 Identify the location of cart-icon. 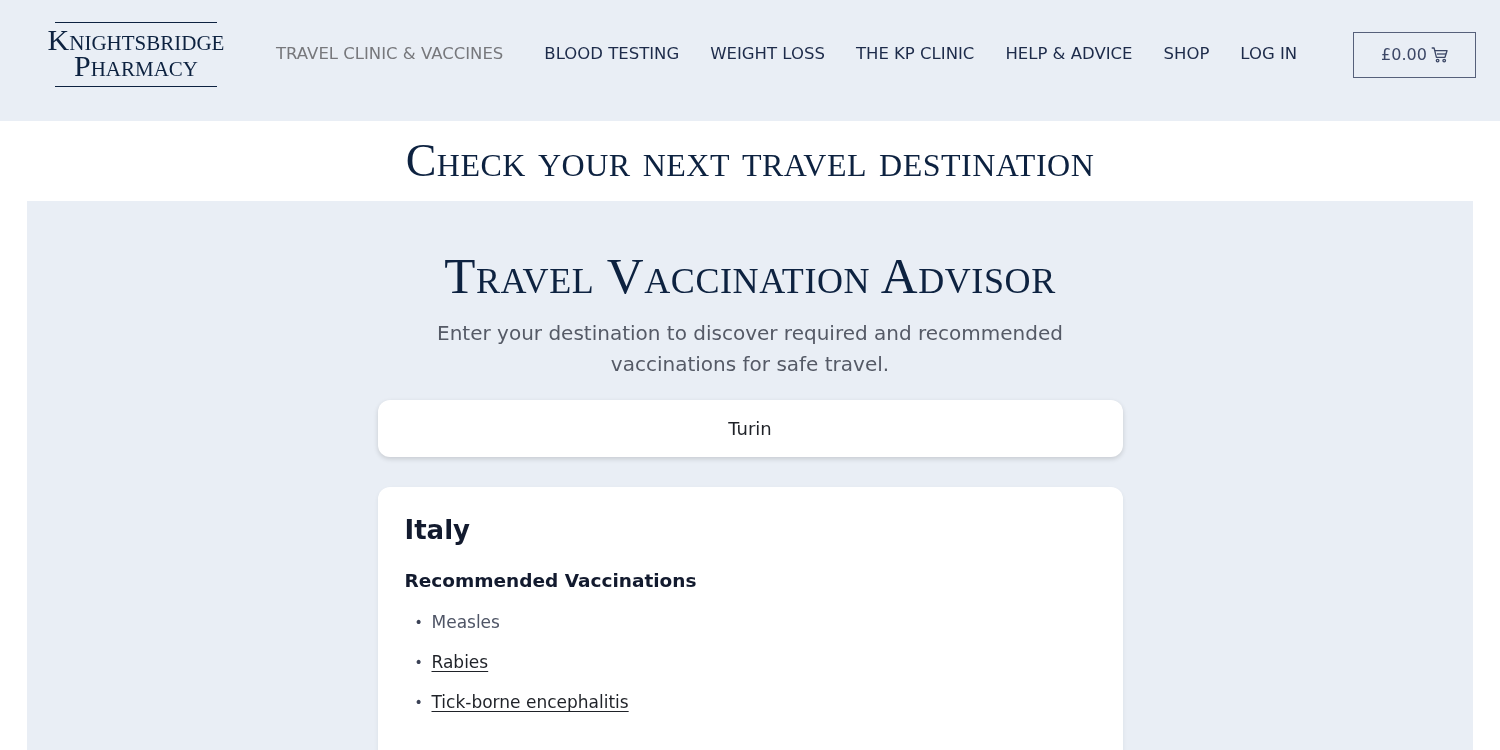
(1439, 54).